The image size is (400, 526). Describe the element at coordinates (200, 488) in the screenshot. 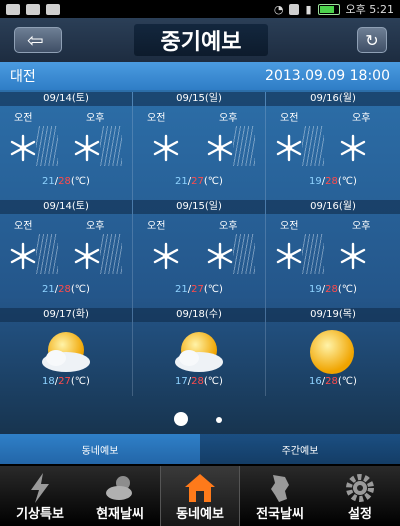

I see `home-icon` at that location.